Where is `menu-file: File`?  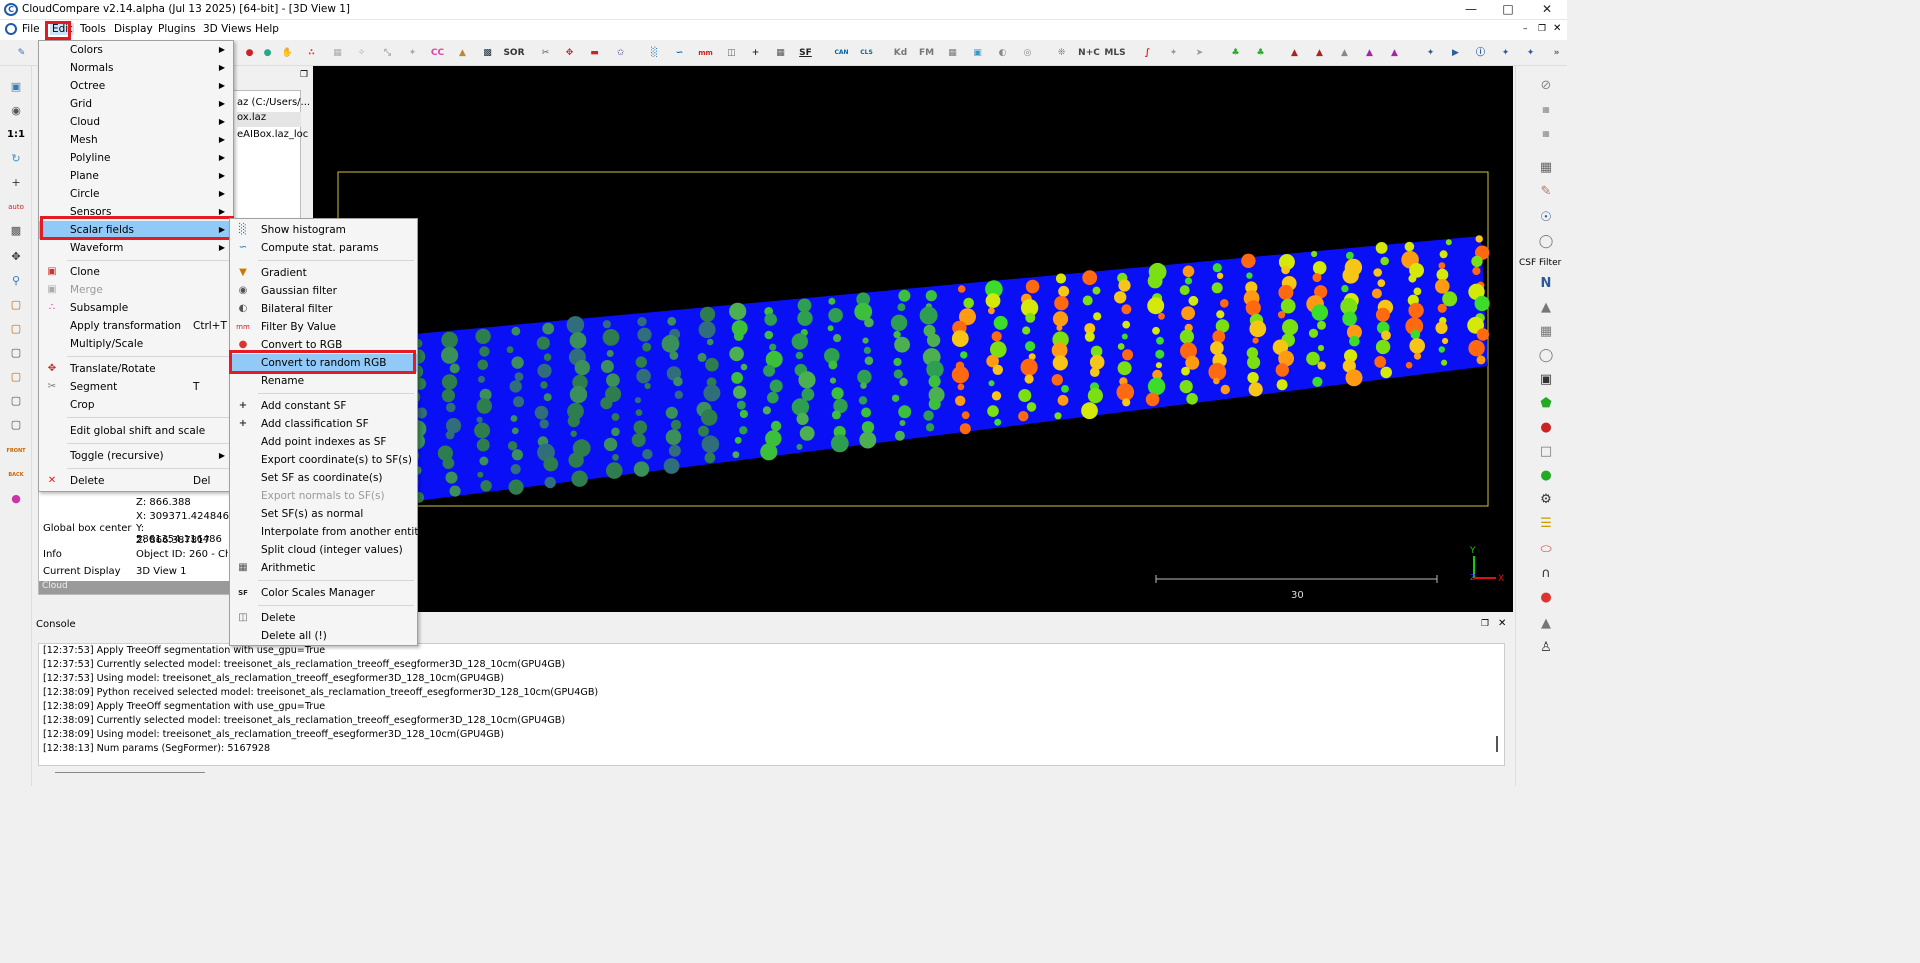
menu-file: File is located at coordinates (31, 29).